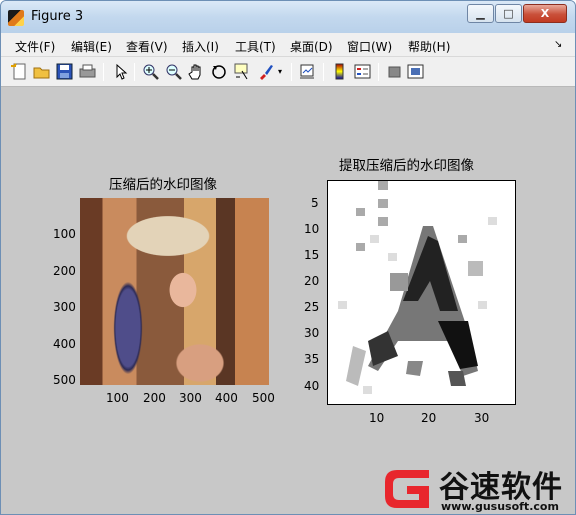 The image size is (576, 515). I want to click on right-image-axes, so click(421, 292).